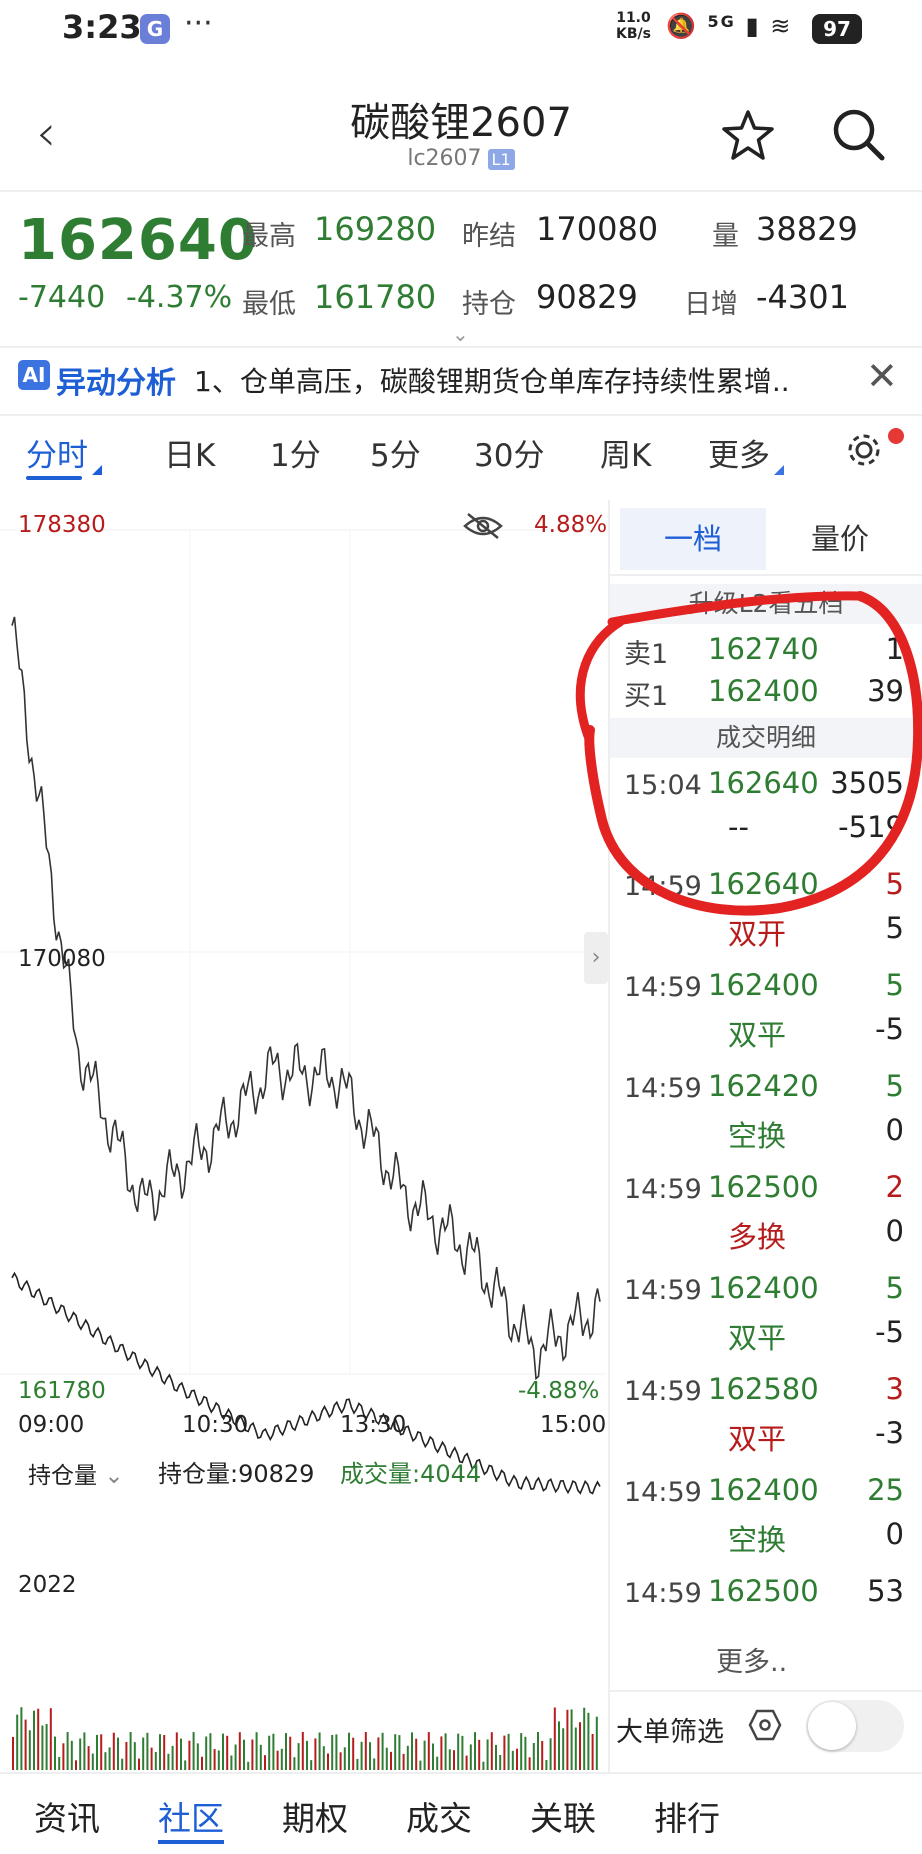 The image size is (922, 1854). I want to click on chart-top-pct: 4.88%, so click(571, 525).